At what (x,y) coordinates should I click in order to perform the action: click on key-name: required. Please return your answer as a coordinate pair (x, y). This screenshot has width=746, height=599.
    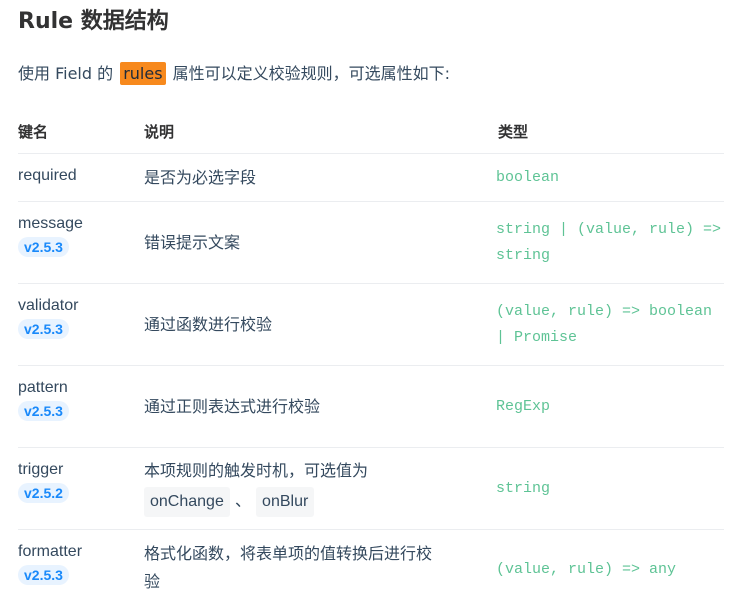
    Looking at the image, I should click on (47, 175).